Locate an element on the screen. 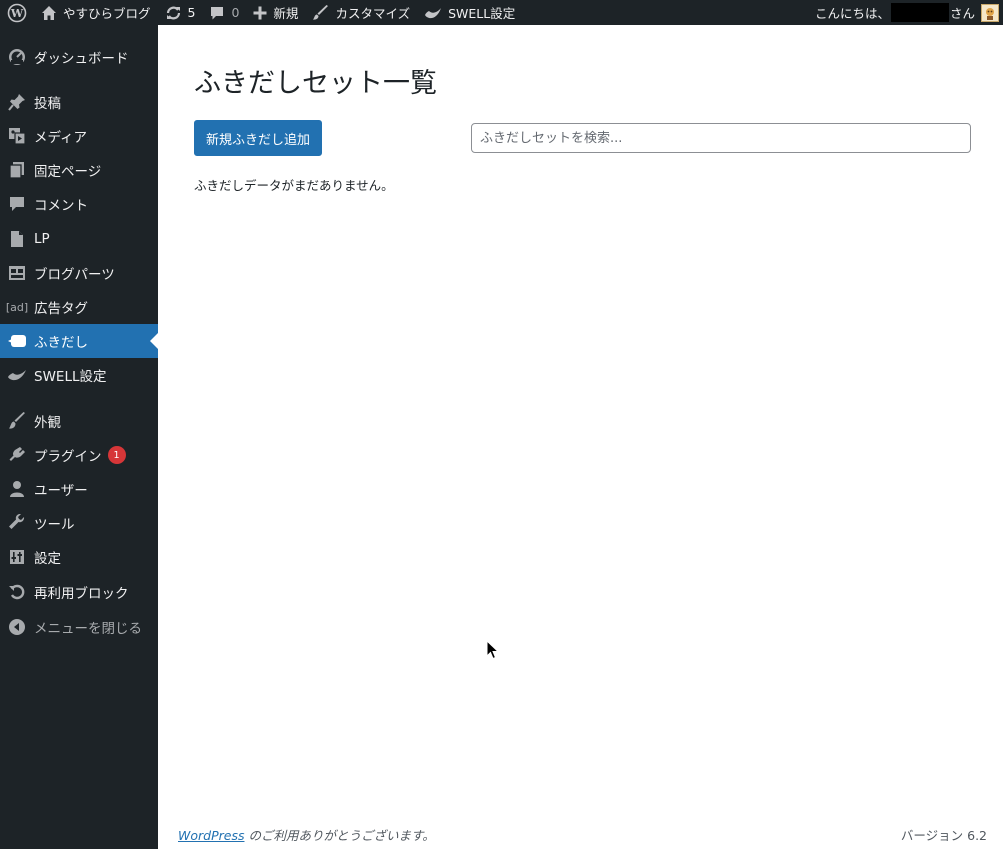 This screenshot has height=849, width=1003. wordpress-logo-icon: W is located at coordinates (17, 13).